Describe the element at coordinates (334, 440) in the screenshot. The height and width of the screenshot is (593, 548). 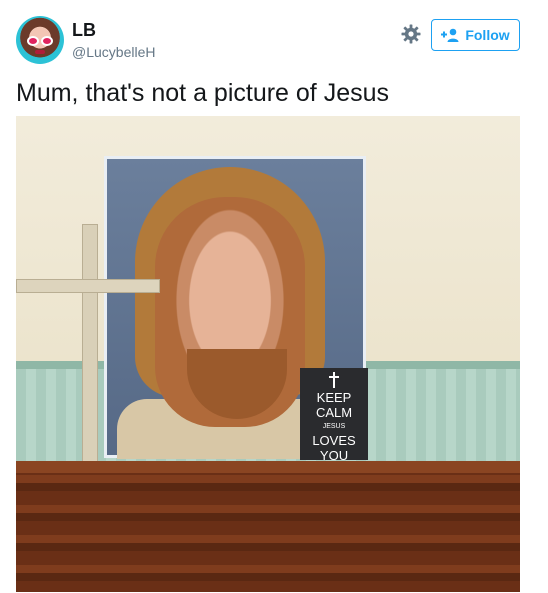
I see `card-line: LOVES` at that location.